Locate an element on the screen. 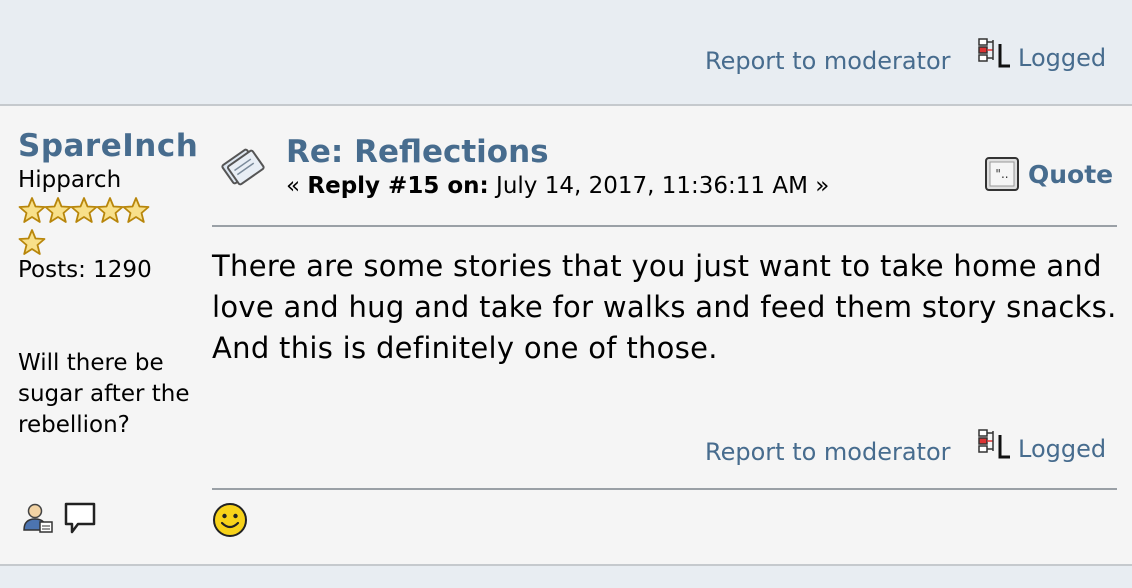 This screenshot has width=1132, height=588. send-message-icon is located at coordinates (80, 518).